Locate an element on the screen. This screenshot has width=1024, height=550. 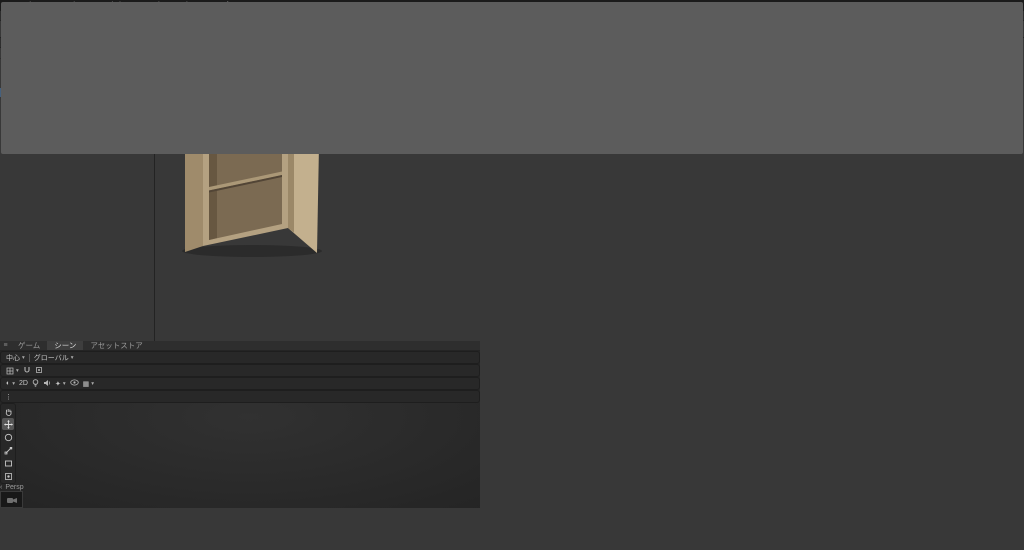
grid-icon is located at coordinates (10, 370).